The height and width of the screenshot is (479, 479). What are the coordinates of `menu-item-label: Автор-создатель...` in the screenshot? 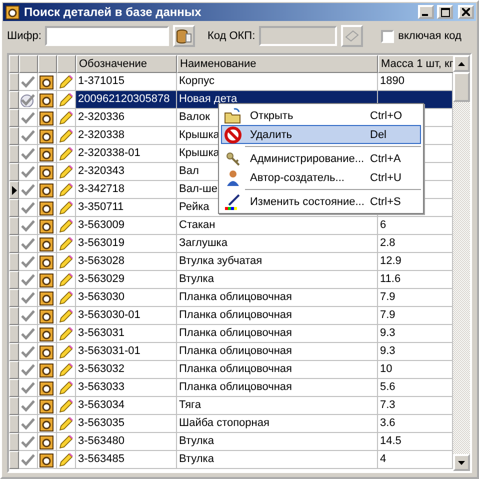 It's located at (297, 178).